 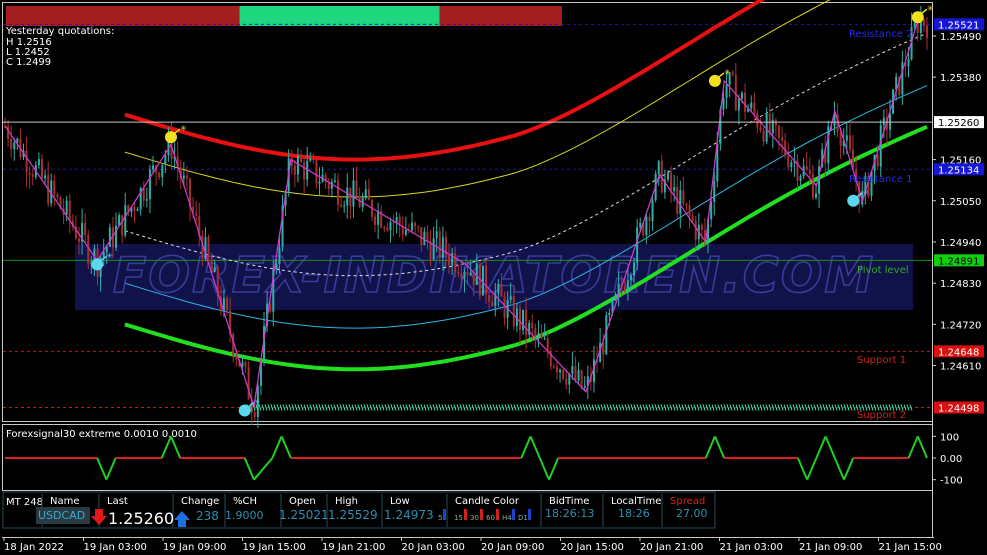 I want to click on candle-tf-label: 60, so click(x=490, y=518).